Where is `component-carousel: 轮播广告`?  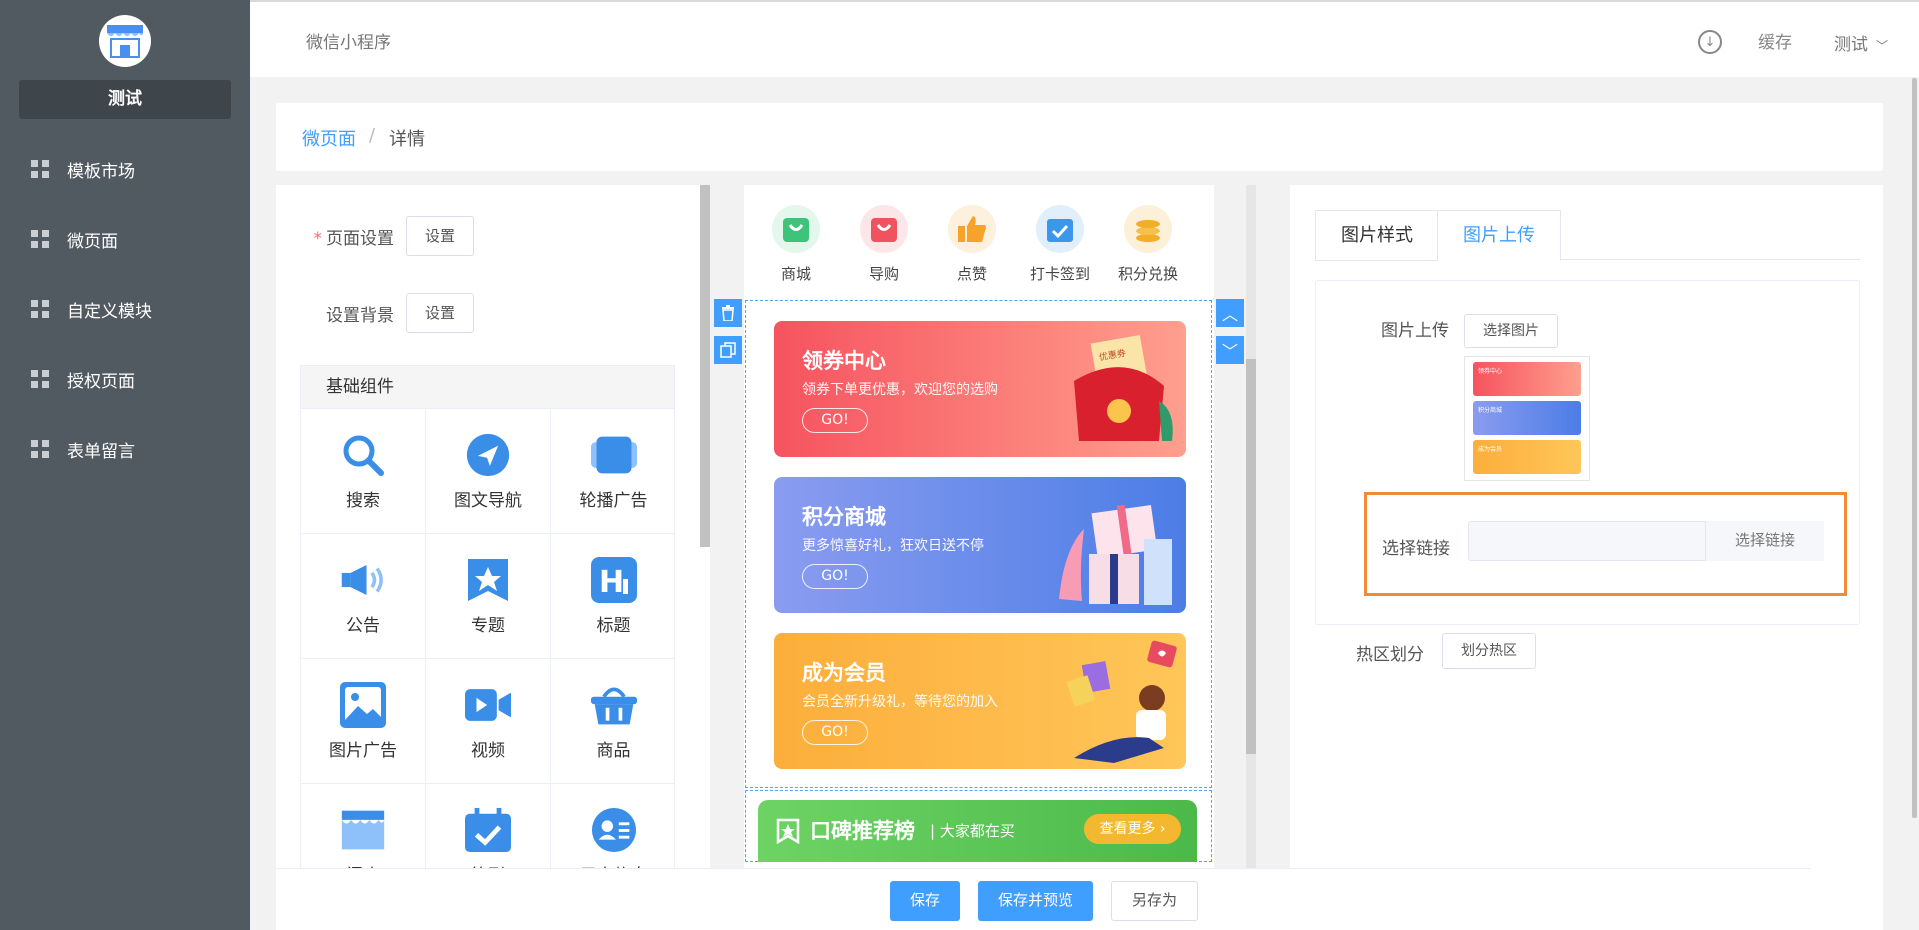
component-carousel: 轮播广告 is located at coordinates (612, 471).